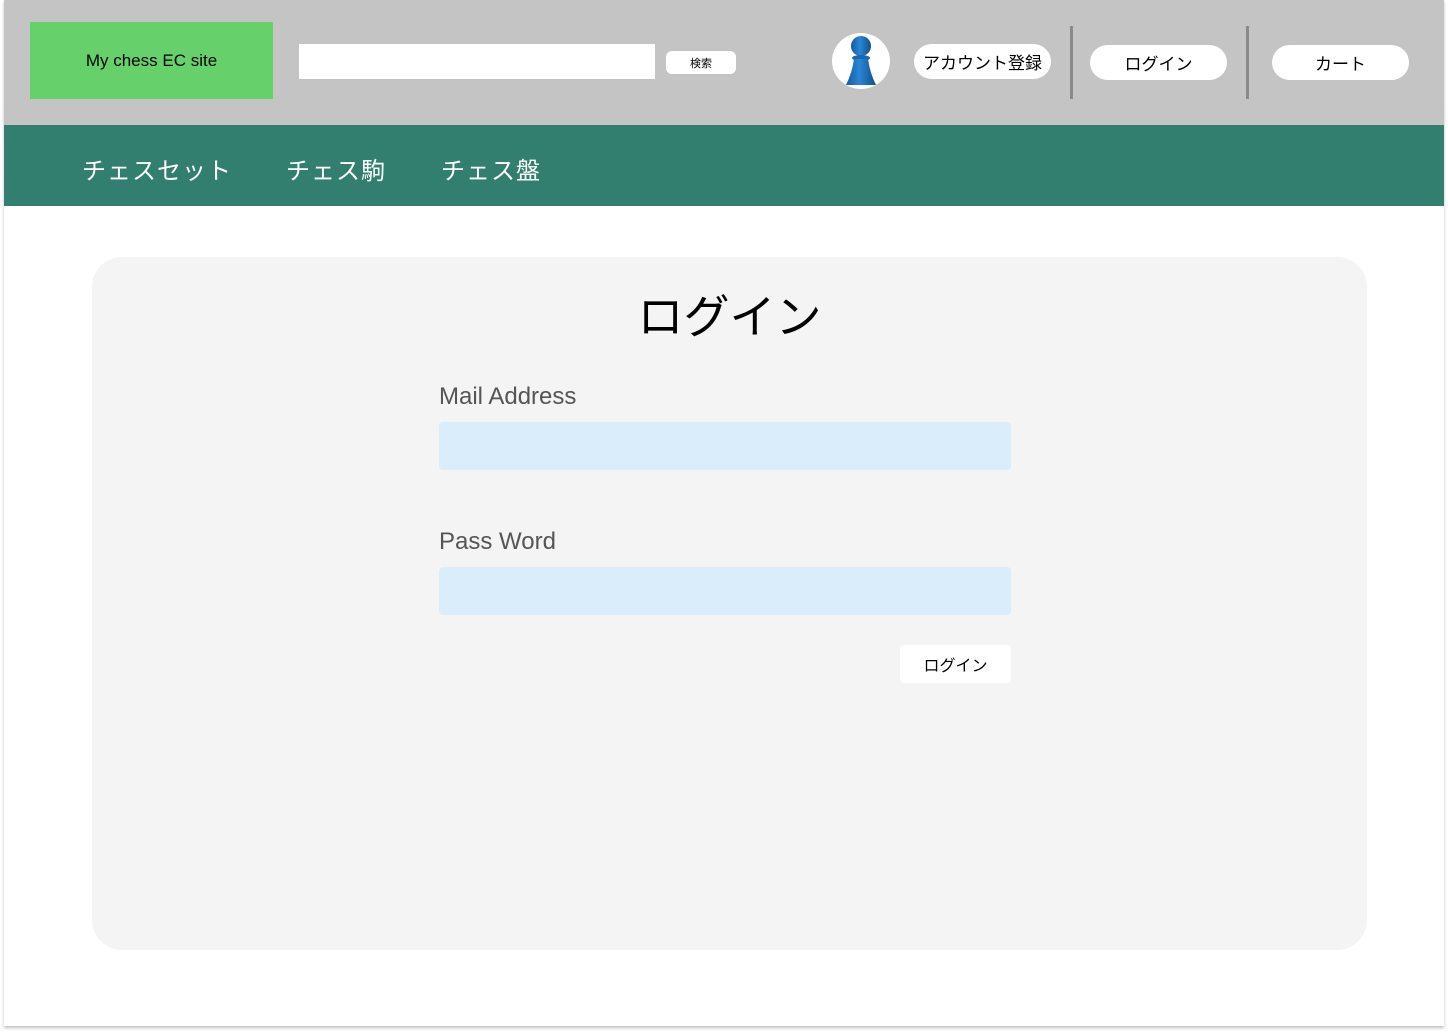  I want to click on mail-address-field, so click(725, 446).